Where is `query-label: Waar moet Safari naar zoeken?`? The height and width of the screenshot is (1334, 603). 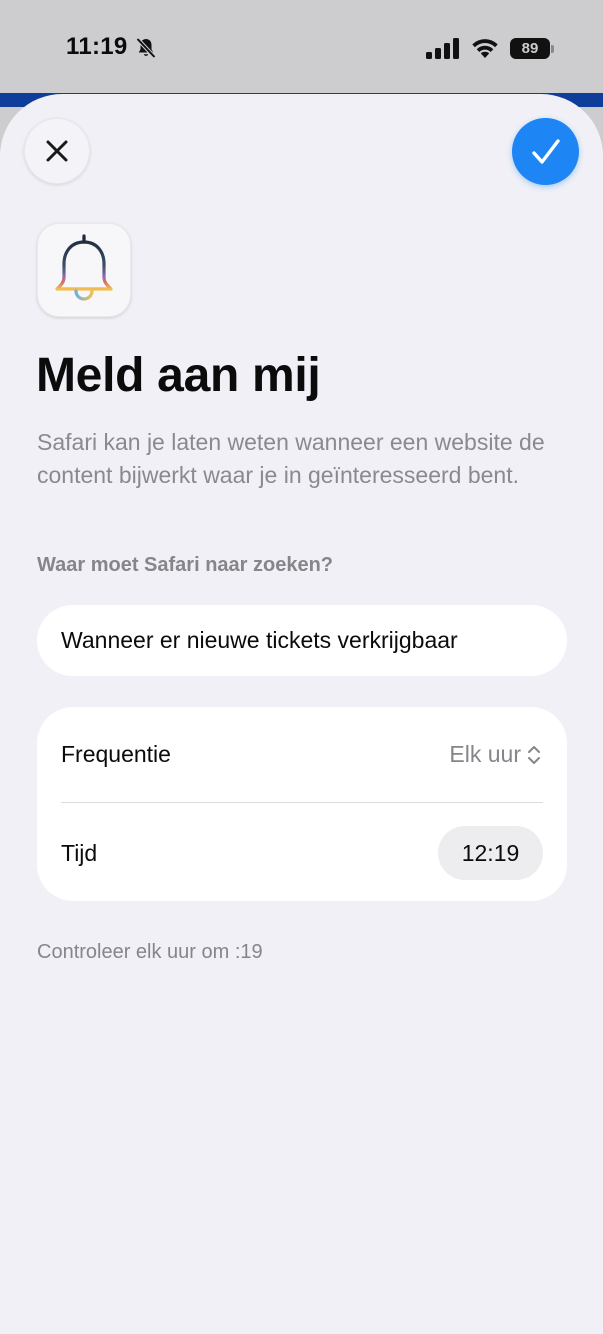
query-label: Waar moet Safari naar zoeken? is located at coordinates (185, 565).